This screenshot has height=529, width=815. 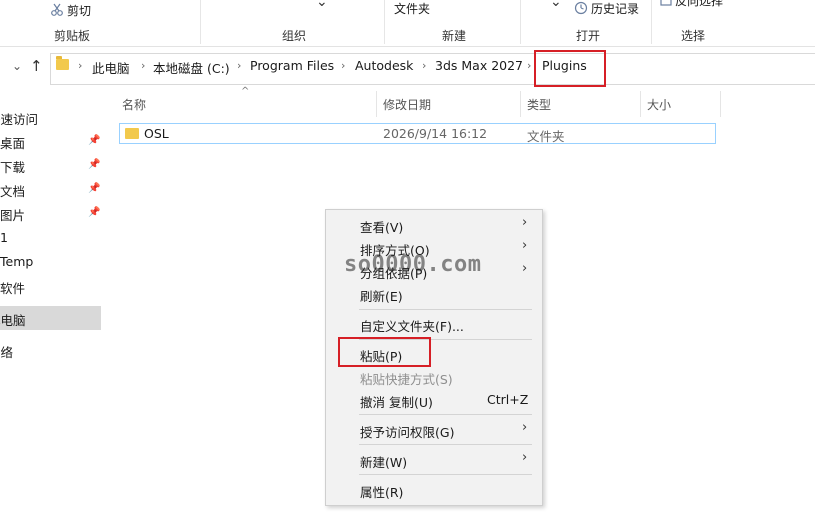 What do you see at coordinates (396, 401) in the screenshot?
I see `menu-item-undo-copy: 撤消 复制(U)` at bounding box center [396, 401].